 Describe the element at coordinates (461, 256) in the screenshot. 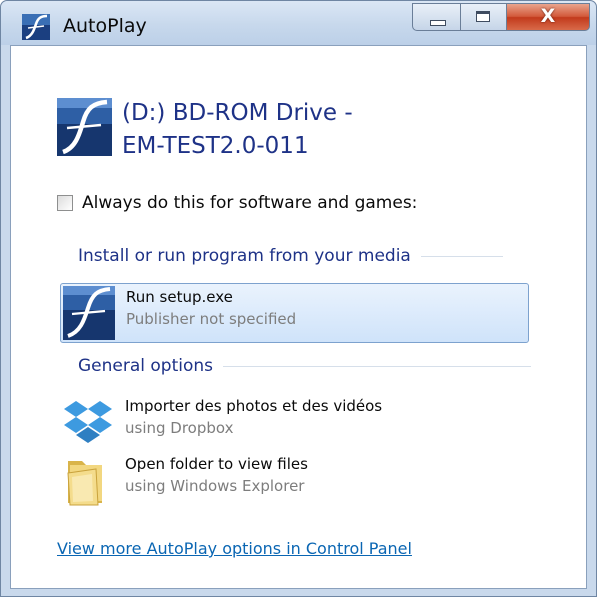

I see `section-install-divider` at that location.